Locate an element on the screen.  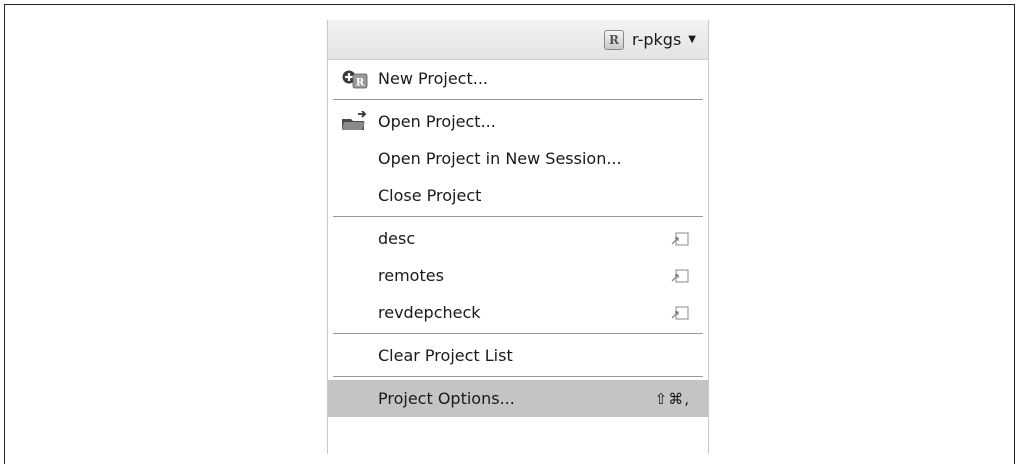
caret-down-icon: ▼ is located at coordinates (692, 39).